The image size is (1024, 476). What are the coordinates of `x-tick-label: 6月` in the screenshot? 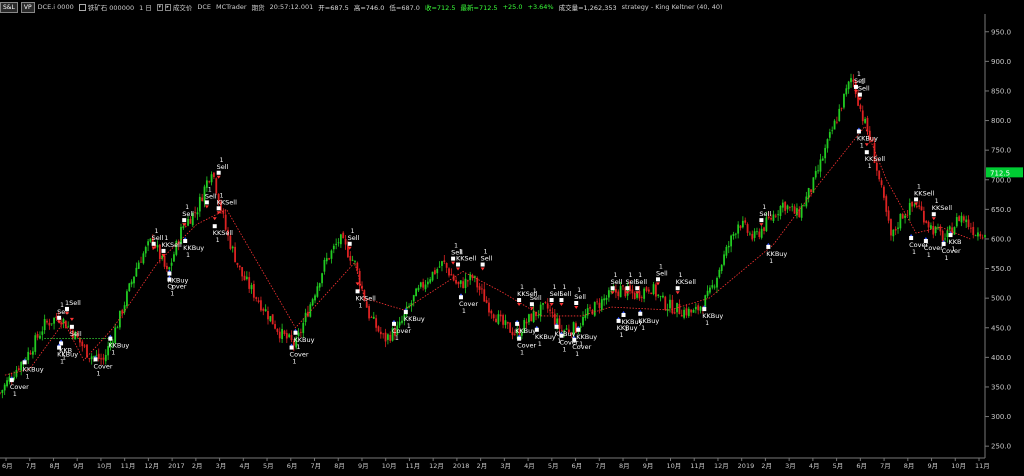 It's located at (292, 466).